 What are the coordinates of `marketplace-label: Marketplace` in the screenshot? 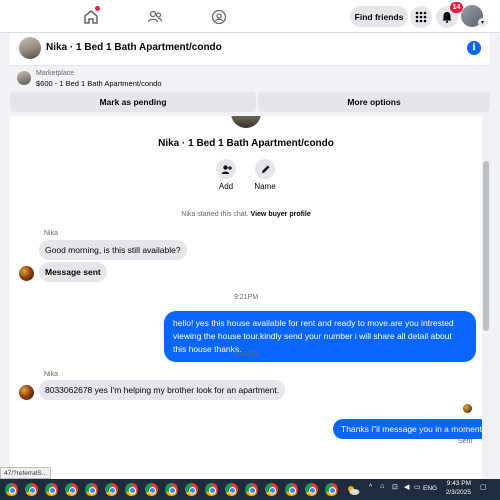 It's located at (55, 73).